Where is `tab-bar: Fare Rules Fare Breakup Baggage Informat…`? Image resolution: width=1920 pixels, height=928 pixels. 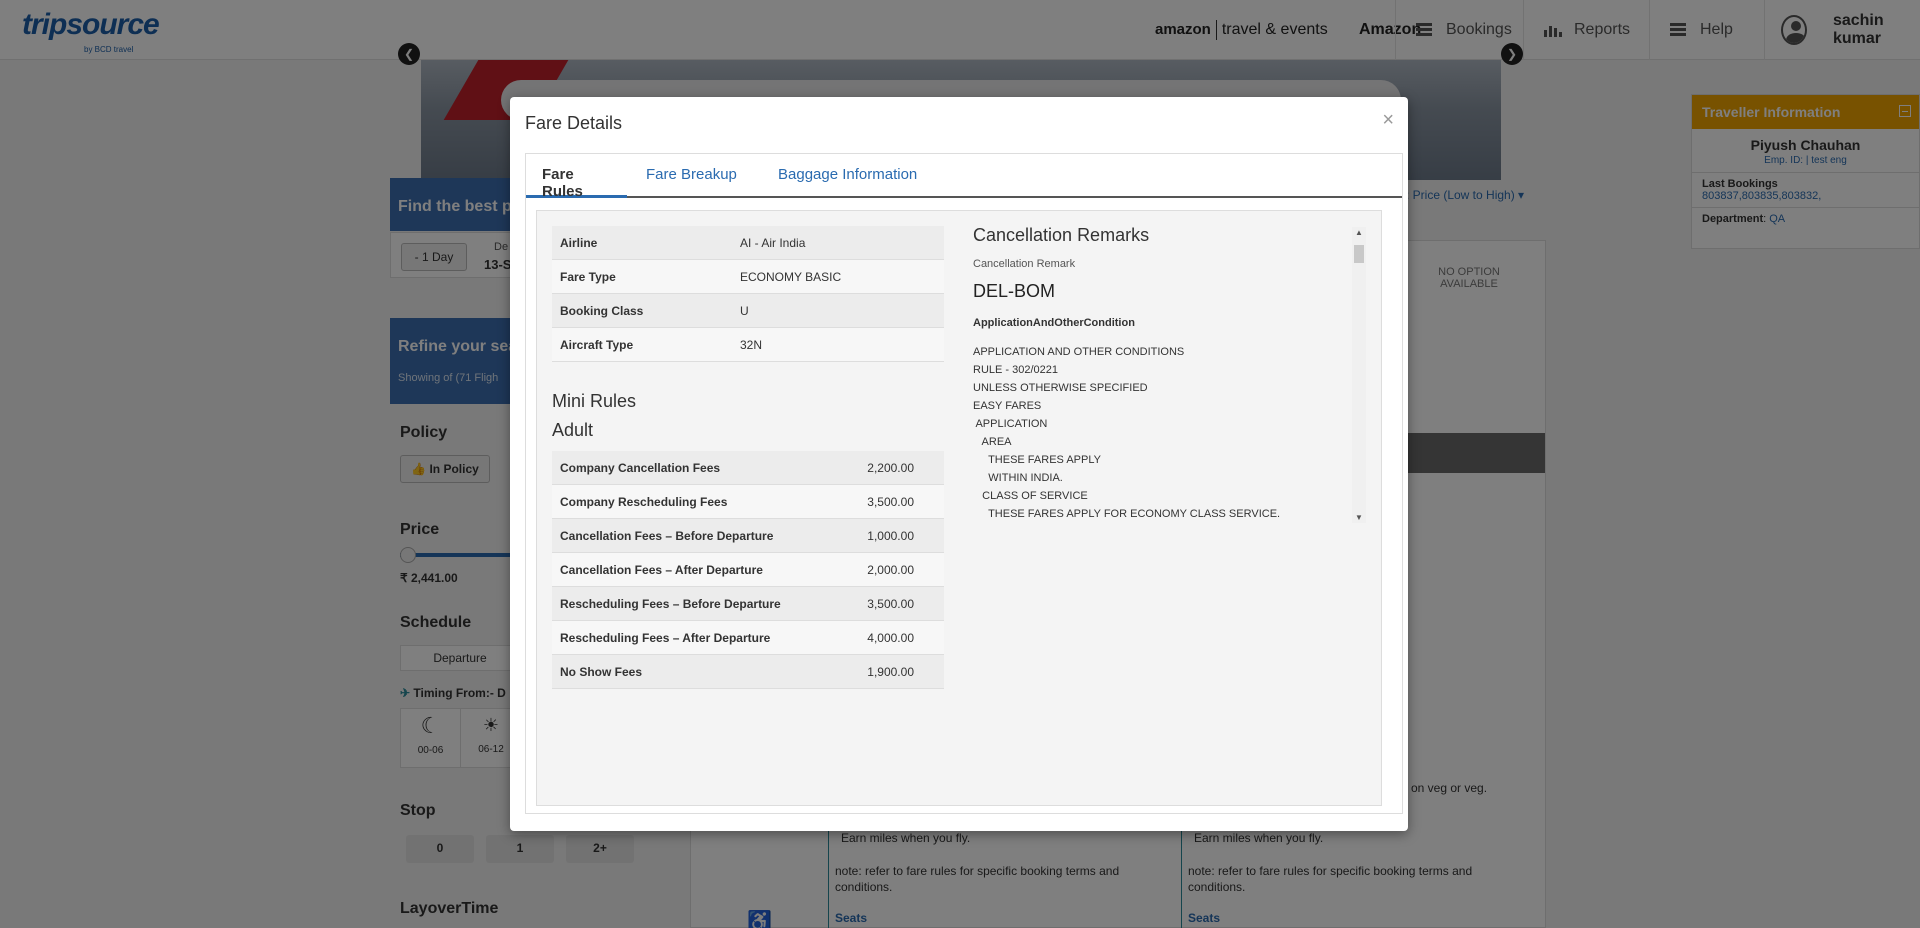
tab-bar: Fare Rules Fare Breakup Baggage Informat… is located at coordinates (964, 177).